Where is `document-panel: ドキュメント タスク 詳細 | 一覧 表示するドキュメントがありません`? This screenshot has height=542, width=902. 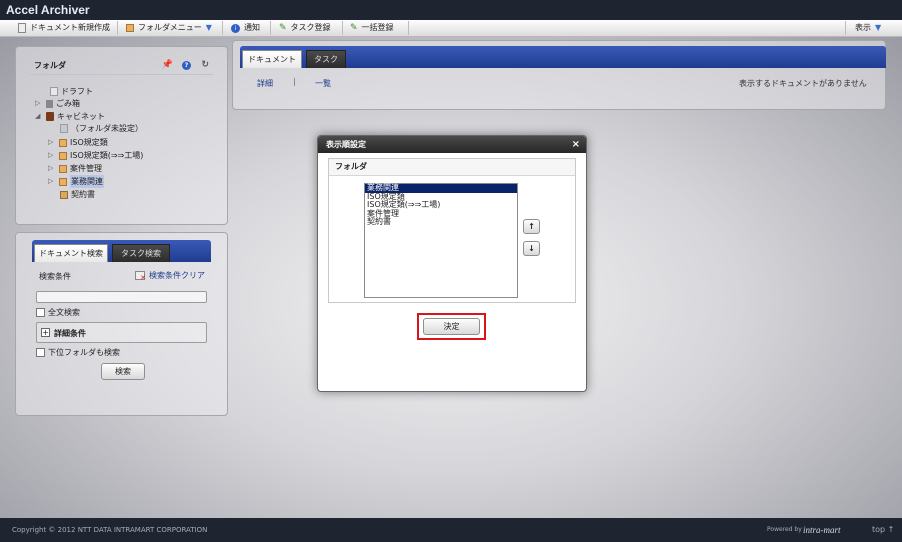 document-panel: ドキュメント タスク 詳細 | 一覧 表示するドキュメントがありません is located at coordinates (559, 75).